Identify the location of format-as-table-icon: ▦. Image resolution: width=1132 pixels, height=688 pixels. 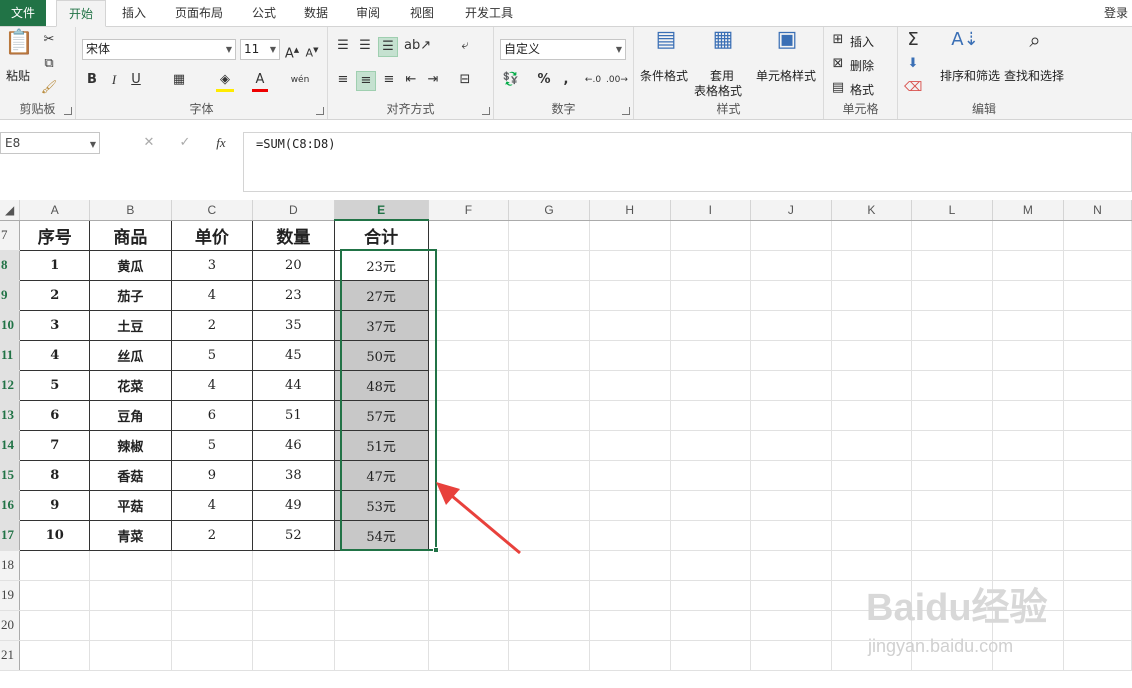
(723, 45).